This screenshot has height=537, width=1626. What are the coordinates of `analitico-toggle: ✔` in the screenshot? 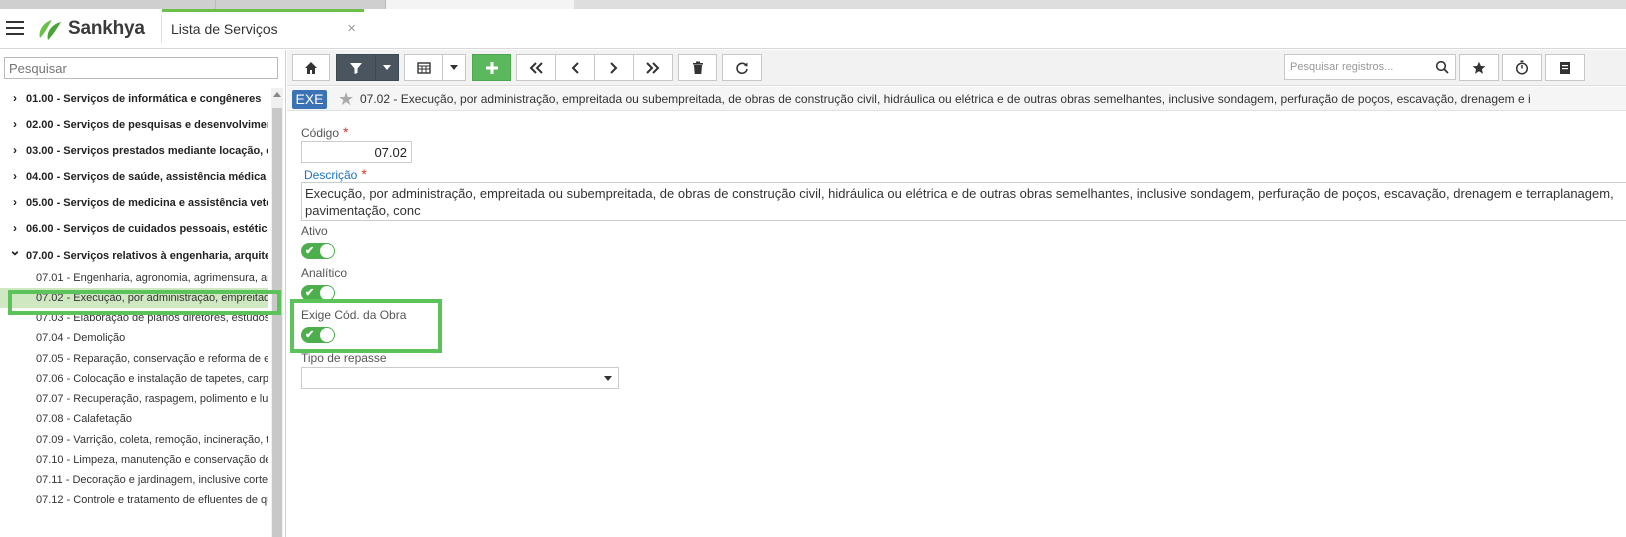 It's located at (318, 293).